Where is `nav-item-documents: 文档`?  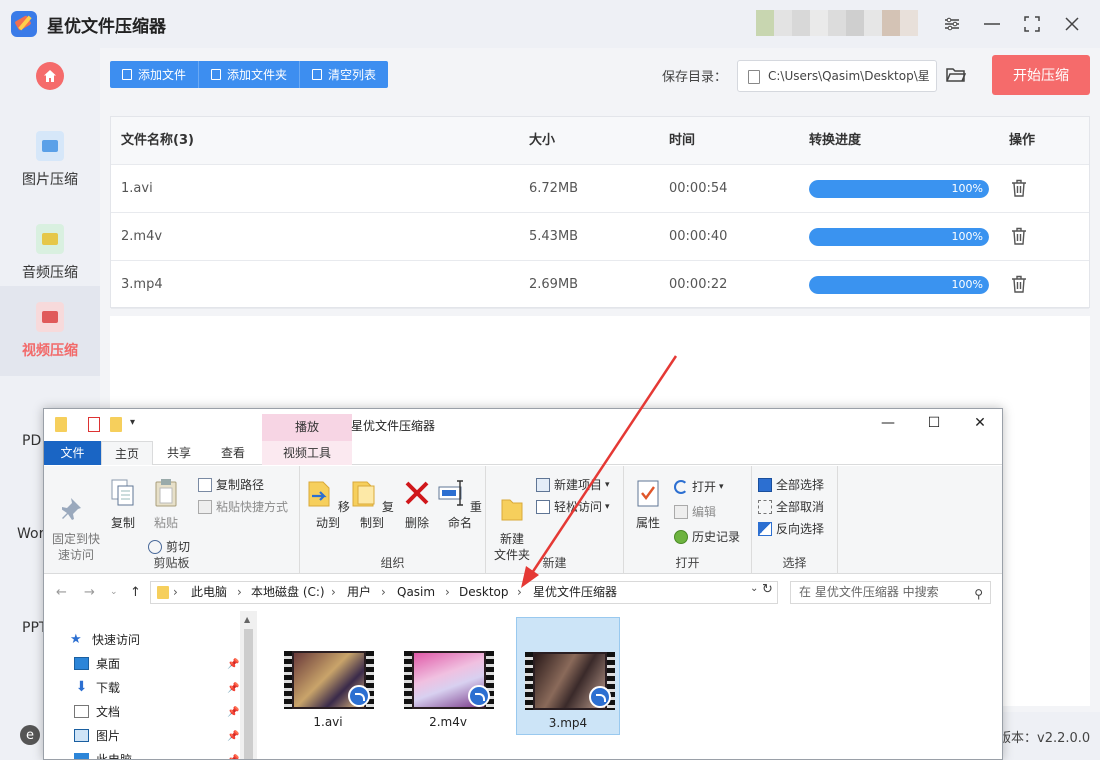 nav-item-documents: 文档 is located at coordinates (97, 711).